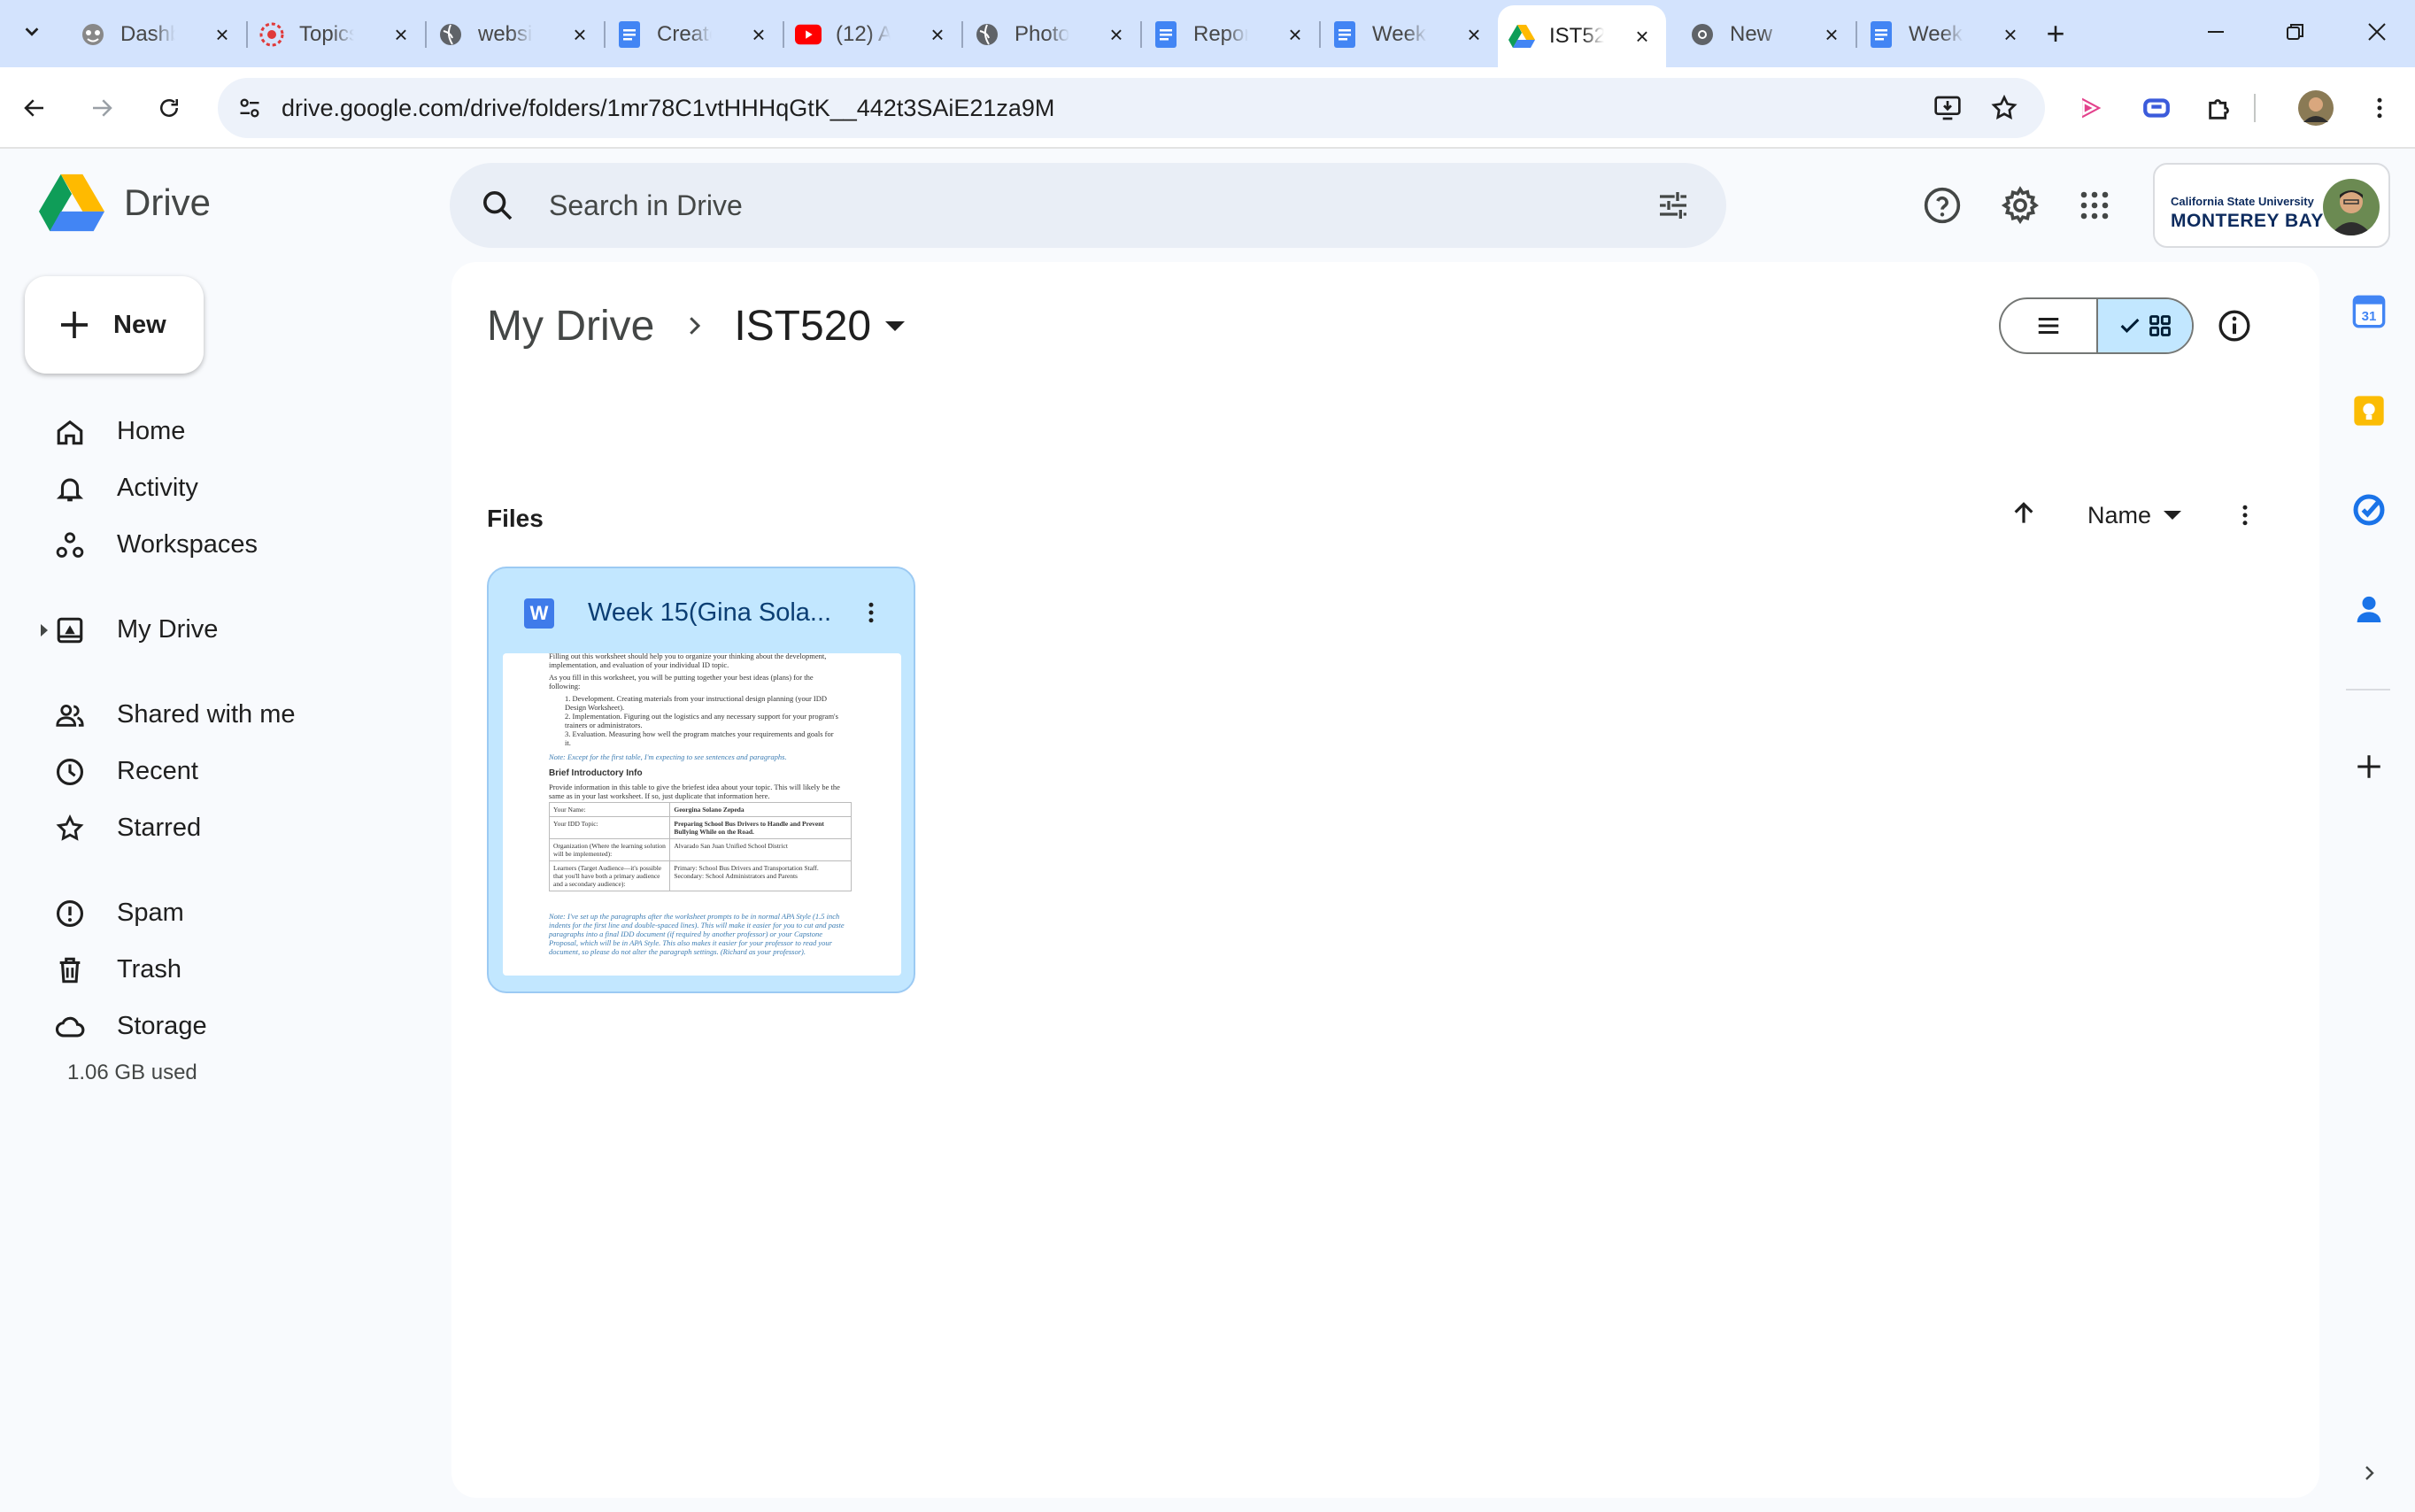 This screenshot has width=2415, height=1512. Describe the element at coordinates (125, 203) in the screenshot. I see `drive-logo: Drive` at that location.